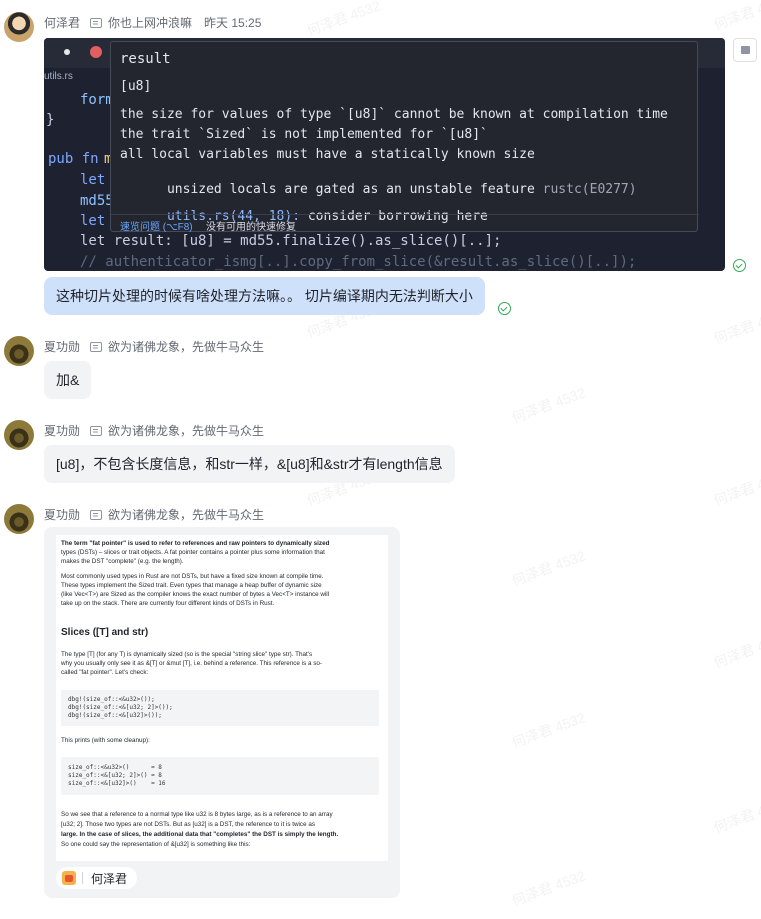  What do you see at coordinates (115, 767) in the screenshot?
I see `doc-code-line: size_of::<&u32>() = 8` at bounding box center [115, 767].